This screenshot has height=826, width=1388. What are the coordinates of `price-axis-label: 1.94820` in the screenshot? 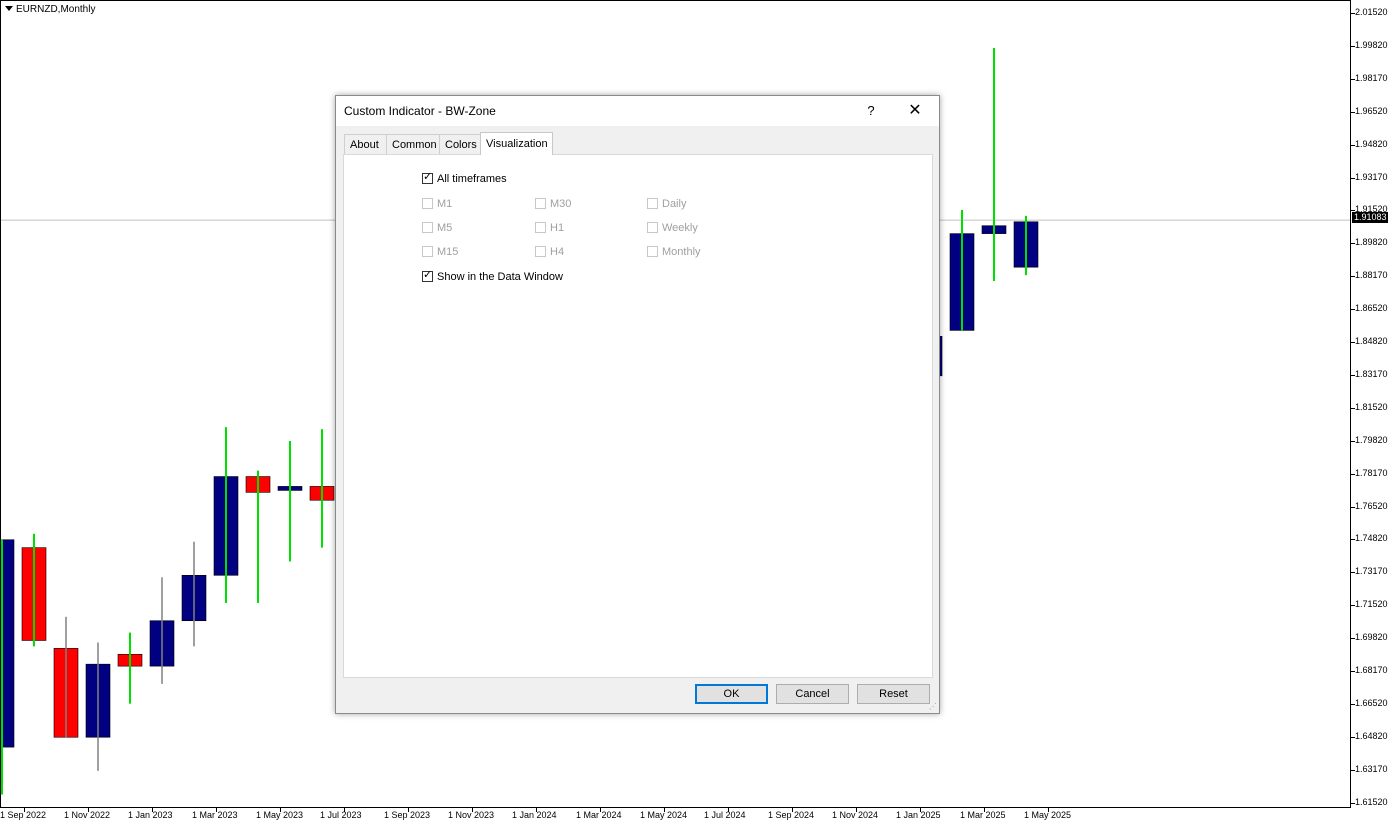 It's located at (1371, 143).